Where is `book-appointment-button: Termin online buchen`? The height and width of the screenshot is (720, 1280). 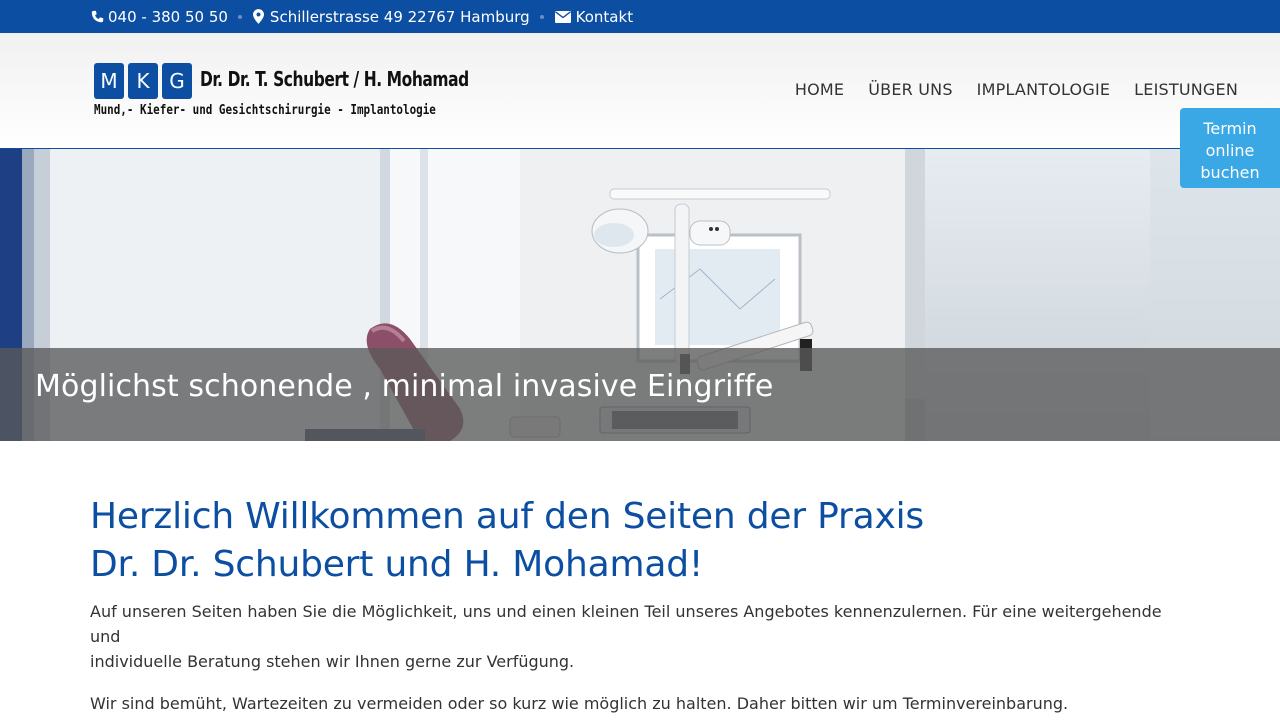 book-appointment-button: Termin online buchen is located at coordinates (1230, 148).